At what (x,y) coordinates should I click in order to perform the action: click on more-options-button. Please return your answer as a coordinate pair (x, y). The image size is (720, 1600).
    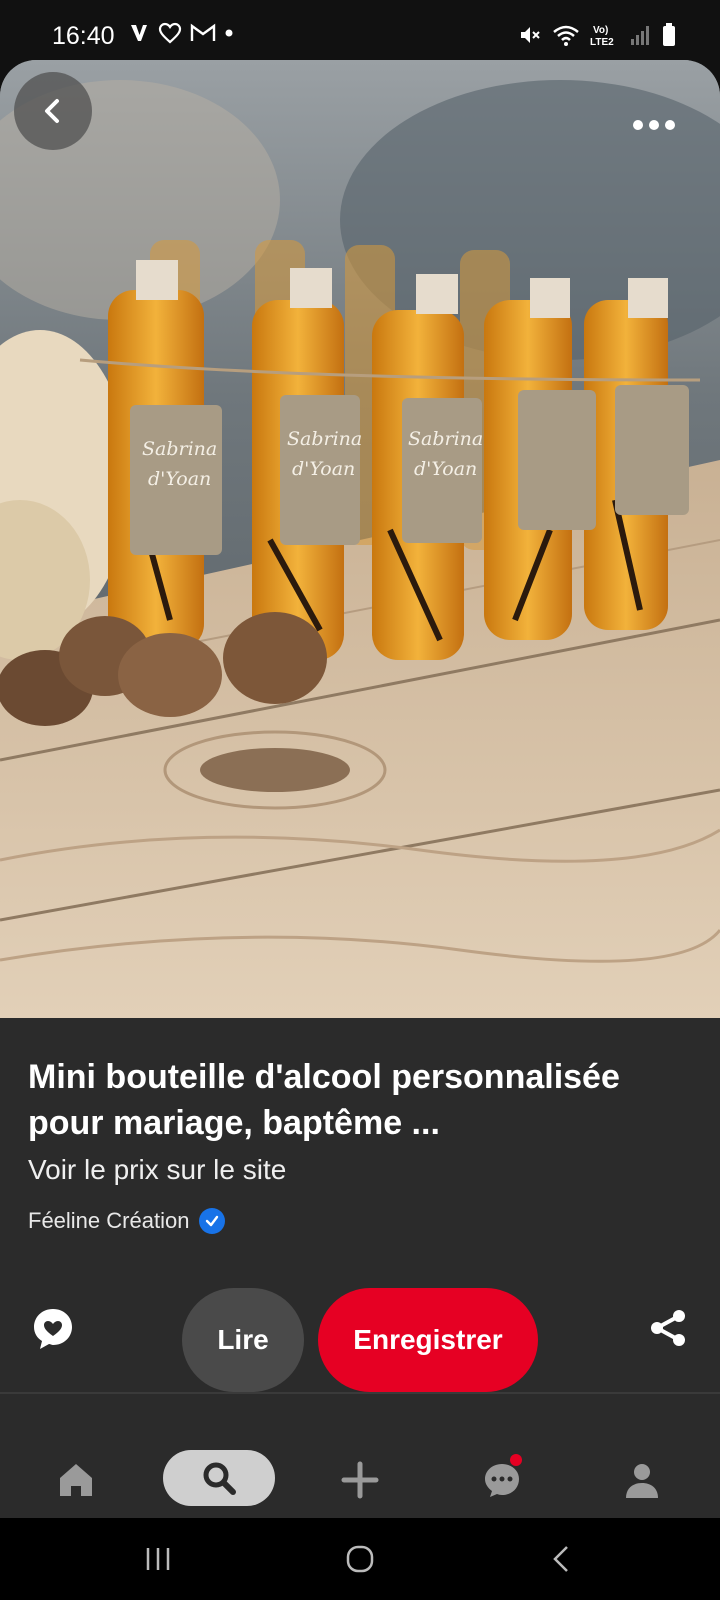
    Looking at the image, I should click on (654, 125).